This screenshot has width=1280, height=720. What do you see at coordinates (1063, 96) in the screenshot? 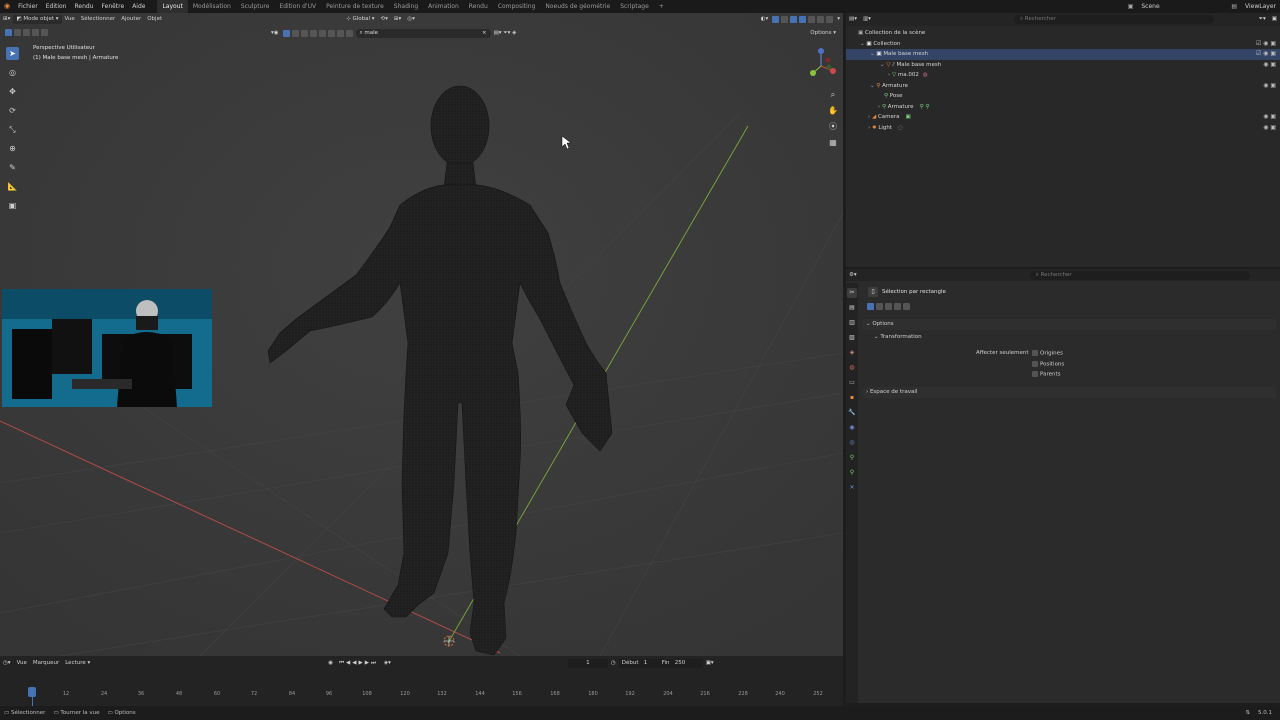
I see `outliner-row-pose: ⚲ Pose` at bounding box center [1063, 96].